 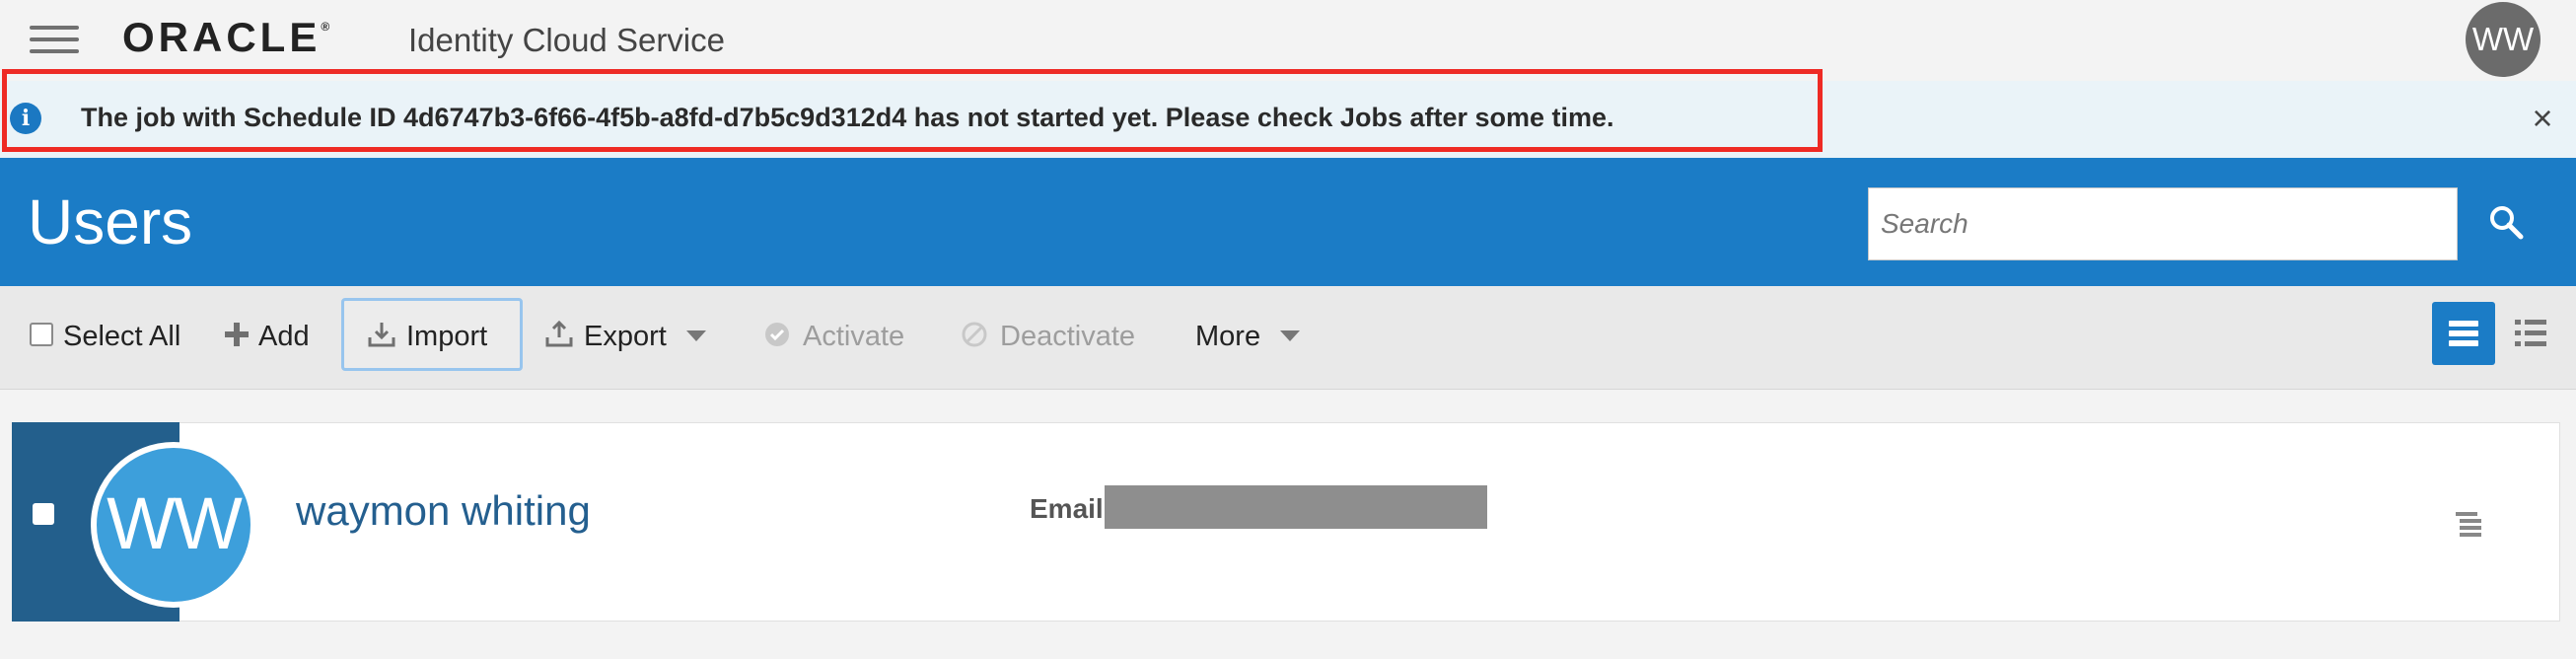 I want to click on export-button: Export, so click(x=625, y=336).